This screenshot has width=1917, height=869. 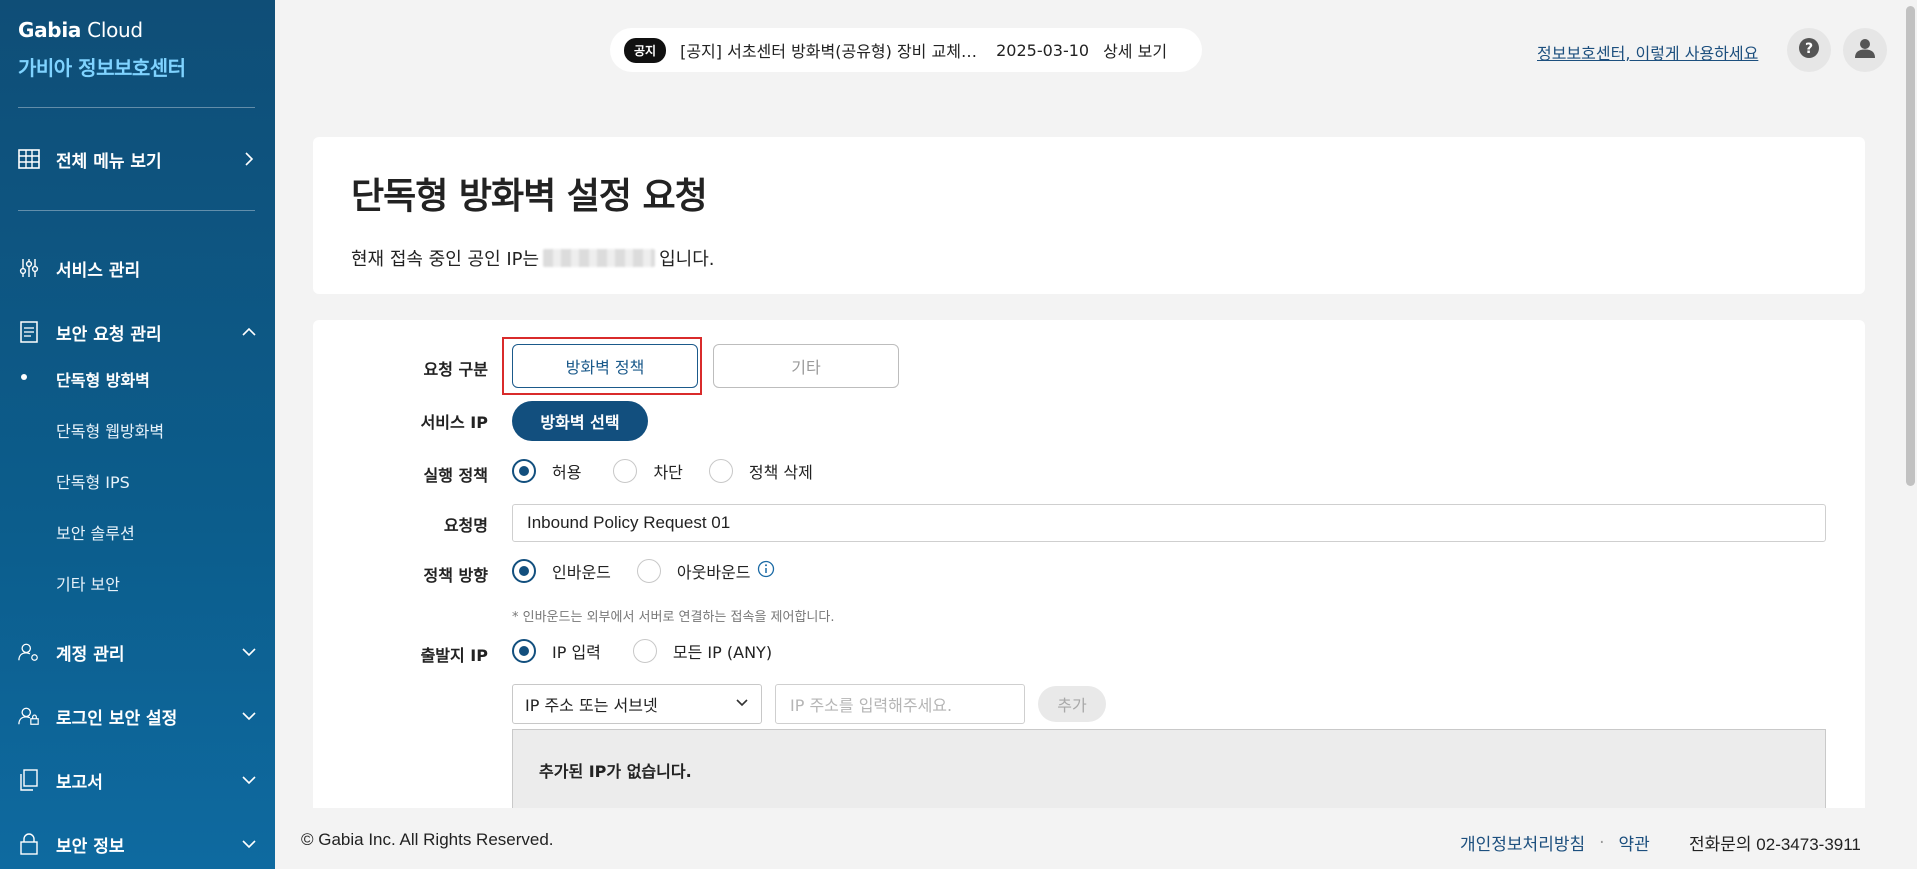 What do you see at coordinates (546, 471) in the screenshot?
I see `policy-allow-option: 허용` at bounding box center [546, 471].